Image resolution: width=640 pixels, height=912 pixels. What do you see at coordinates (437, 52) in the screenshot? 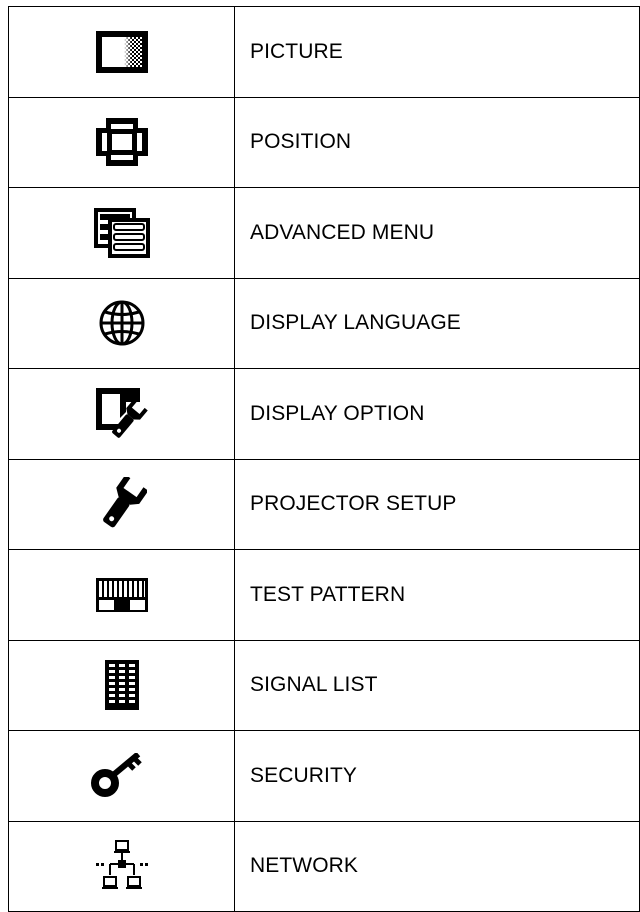
I see `menu-label: PICTURE` at bounding box center [437, 52].